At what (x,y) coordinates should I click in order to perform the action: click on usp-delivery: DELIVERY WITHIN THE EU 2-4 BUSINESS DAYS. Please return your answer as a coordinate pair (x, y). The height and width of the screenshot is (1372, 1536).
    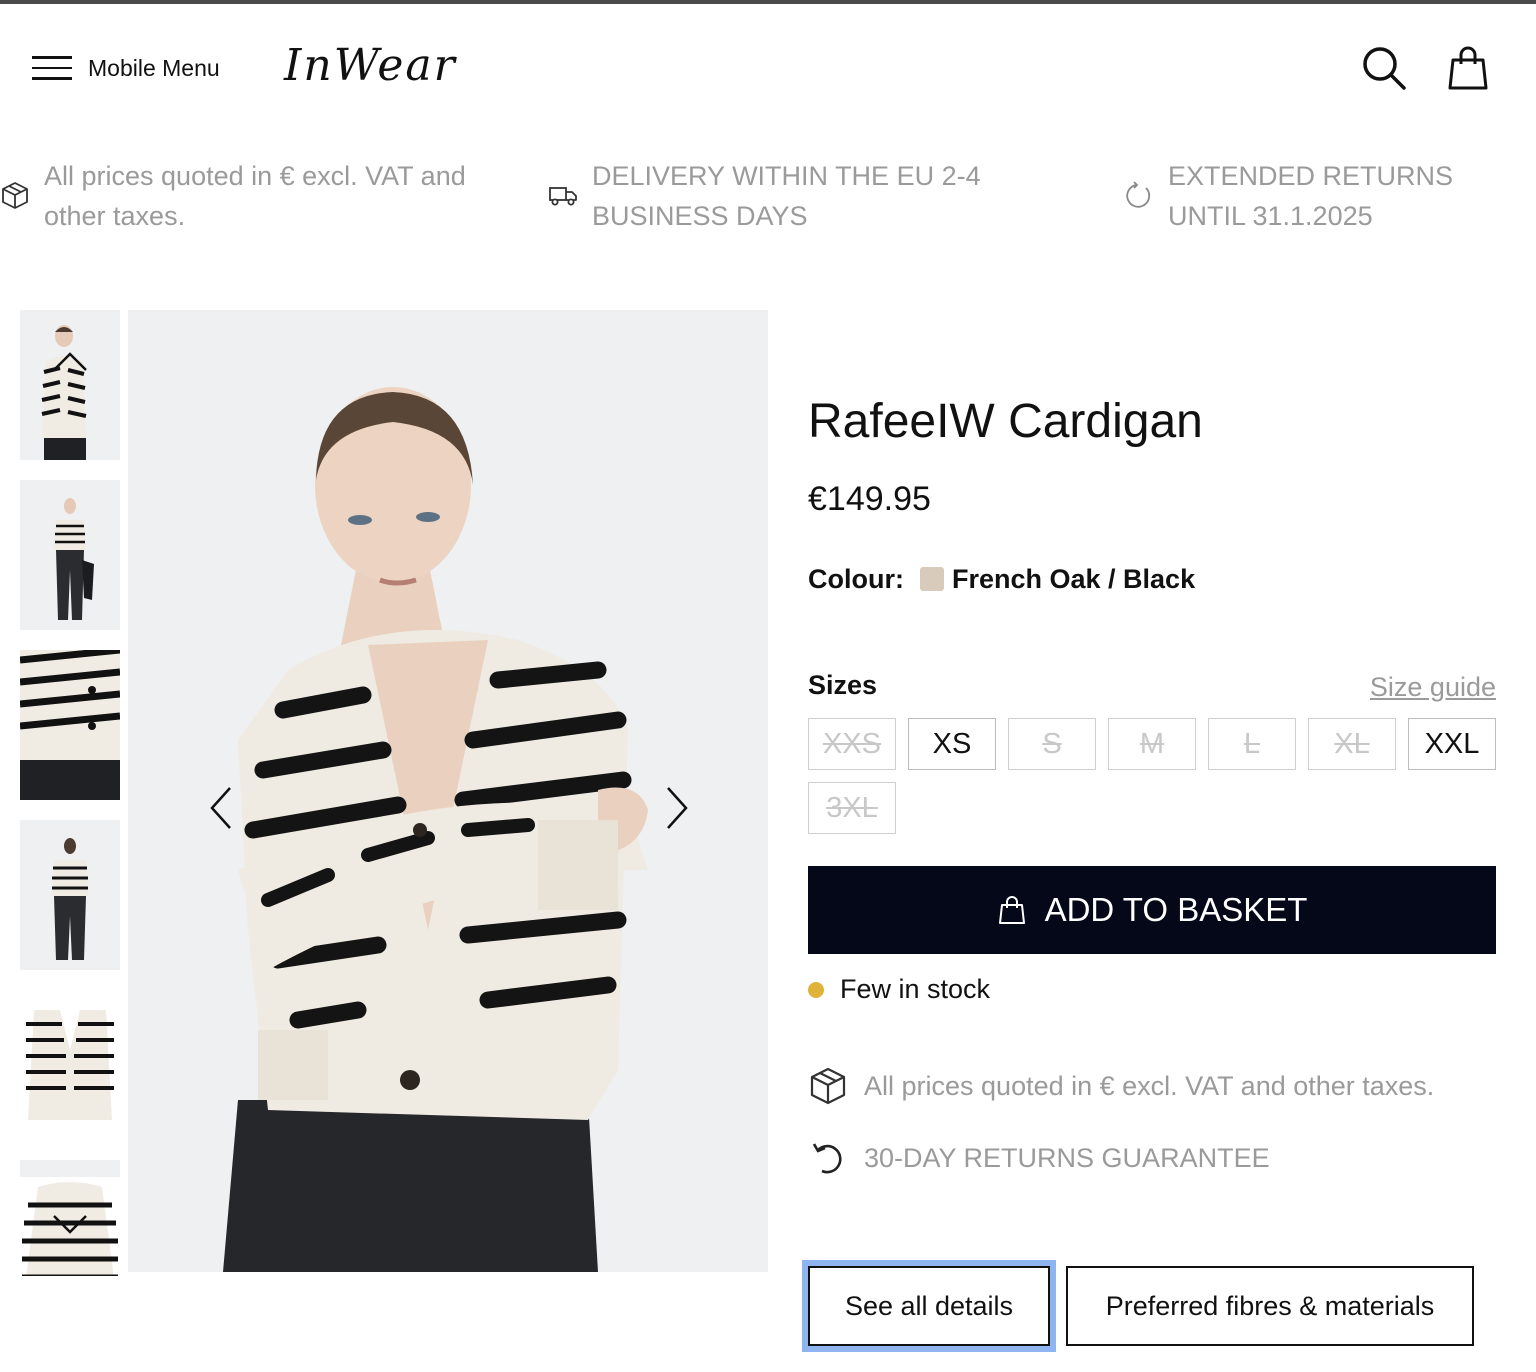
    Looking at the image, I should click on (808, 196).